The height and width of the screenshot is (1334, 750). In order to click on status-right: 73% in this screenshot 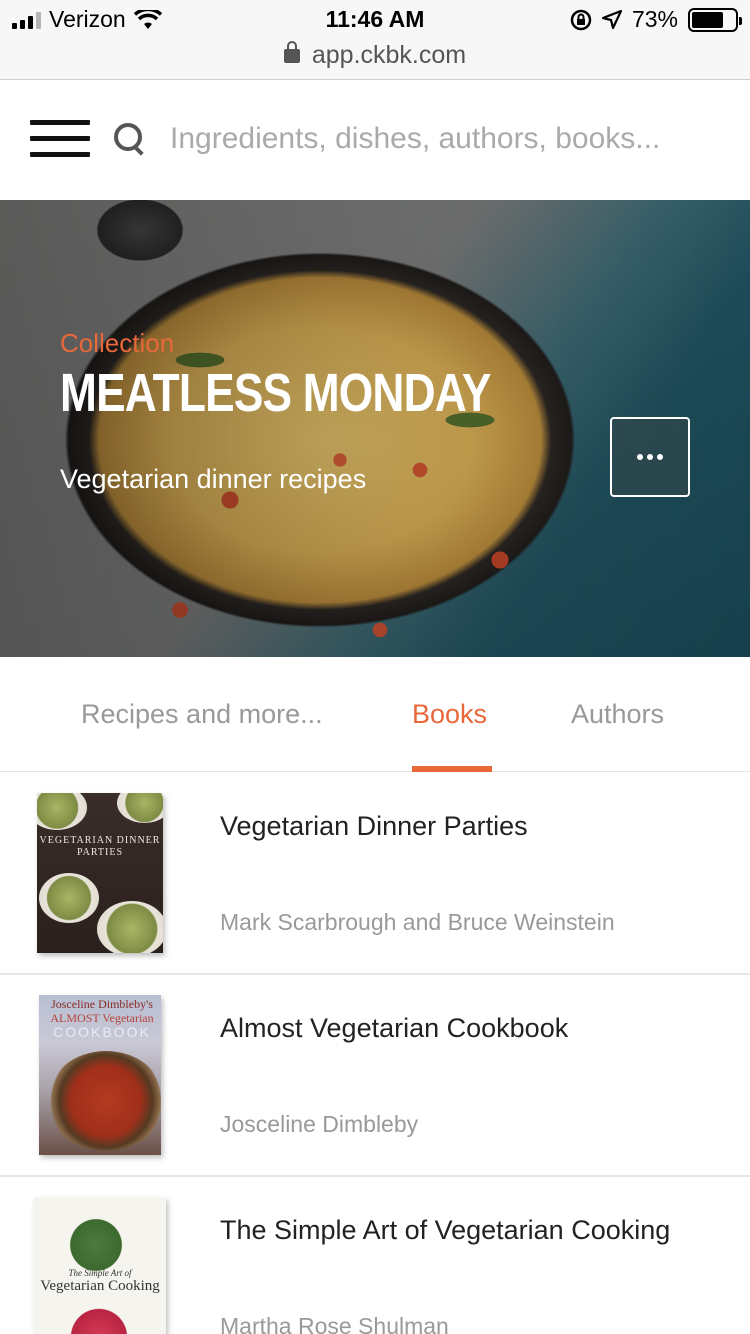, I will do `click(656, 19)`.